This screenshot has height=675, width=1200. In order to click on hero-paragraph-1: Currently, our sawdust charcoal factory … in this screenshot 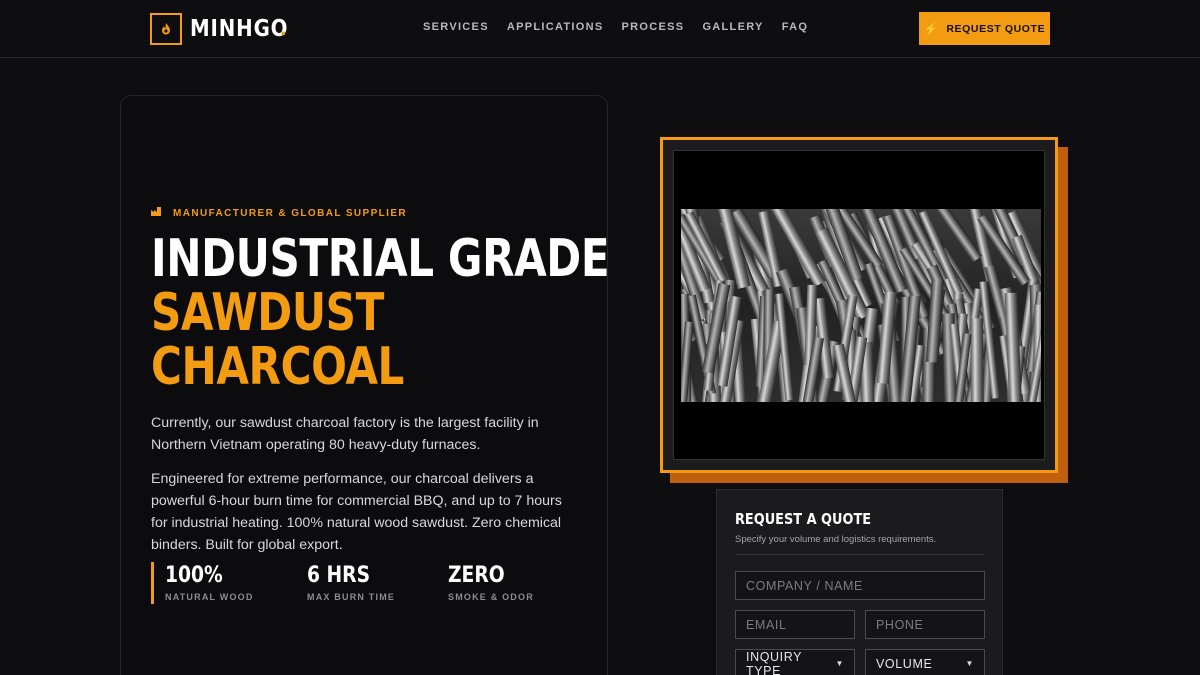, I will do `click(345, 434)`.